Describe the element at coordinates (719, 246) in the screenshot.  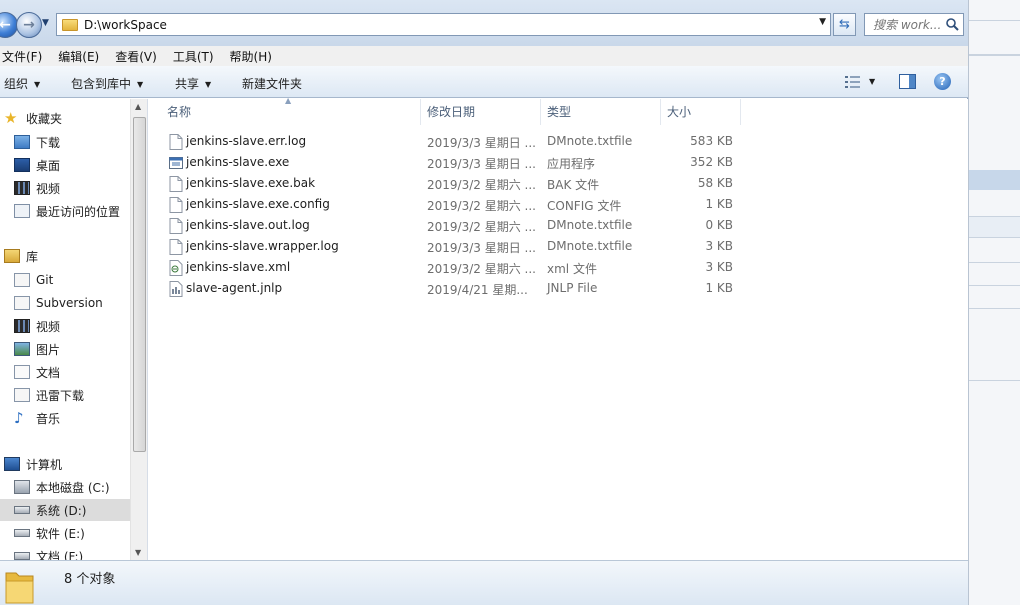
I see `file-size: 3 KB` at that location.